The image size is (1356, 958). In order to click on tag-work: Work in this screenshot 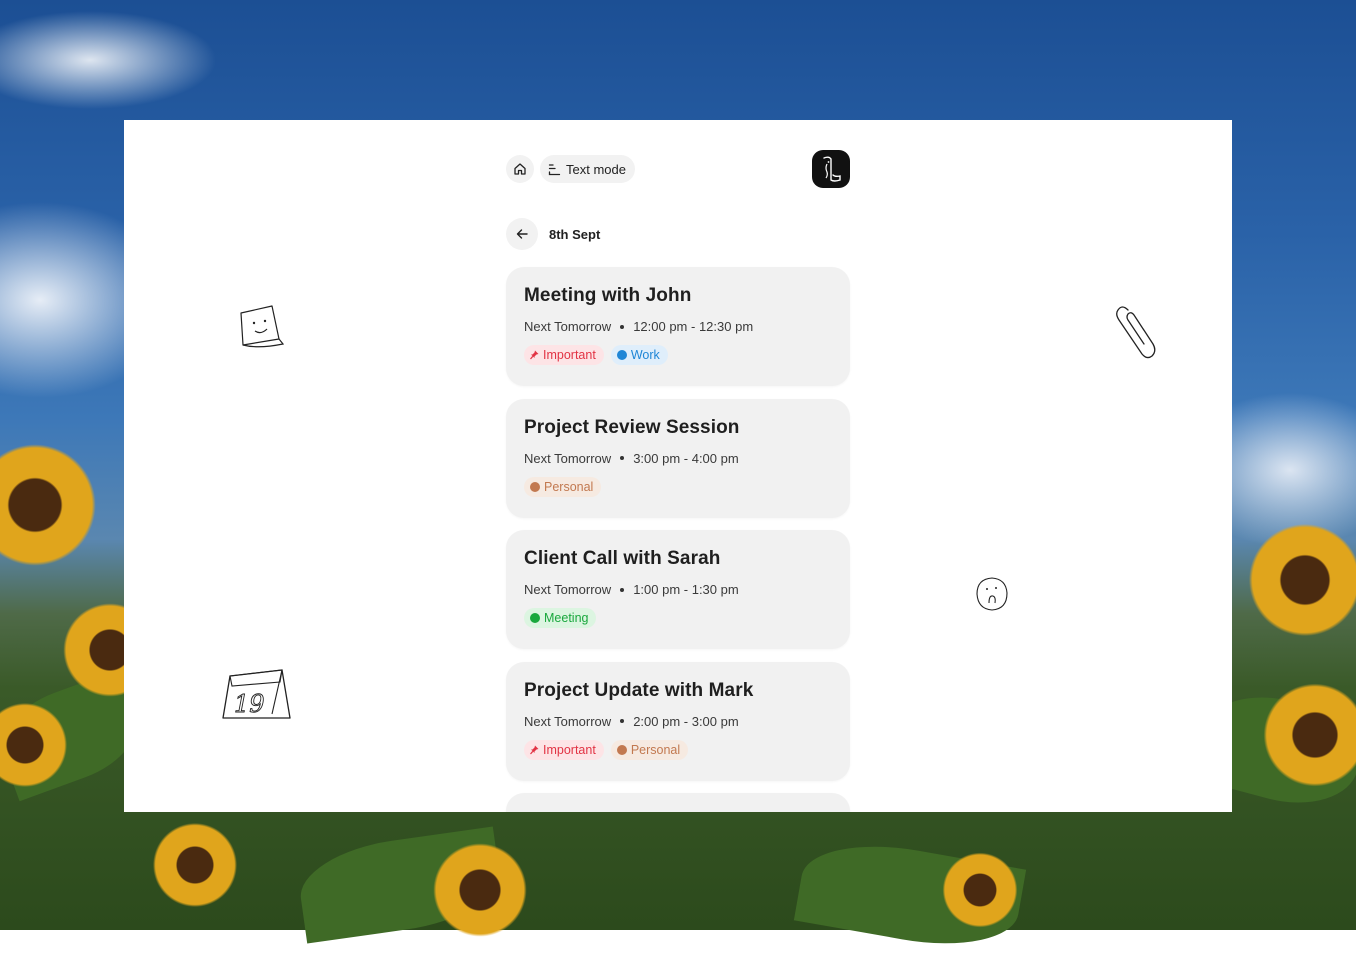, I will do `click(639, 355)`.